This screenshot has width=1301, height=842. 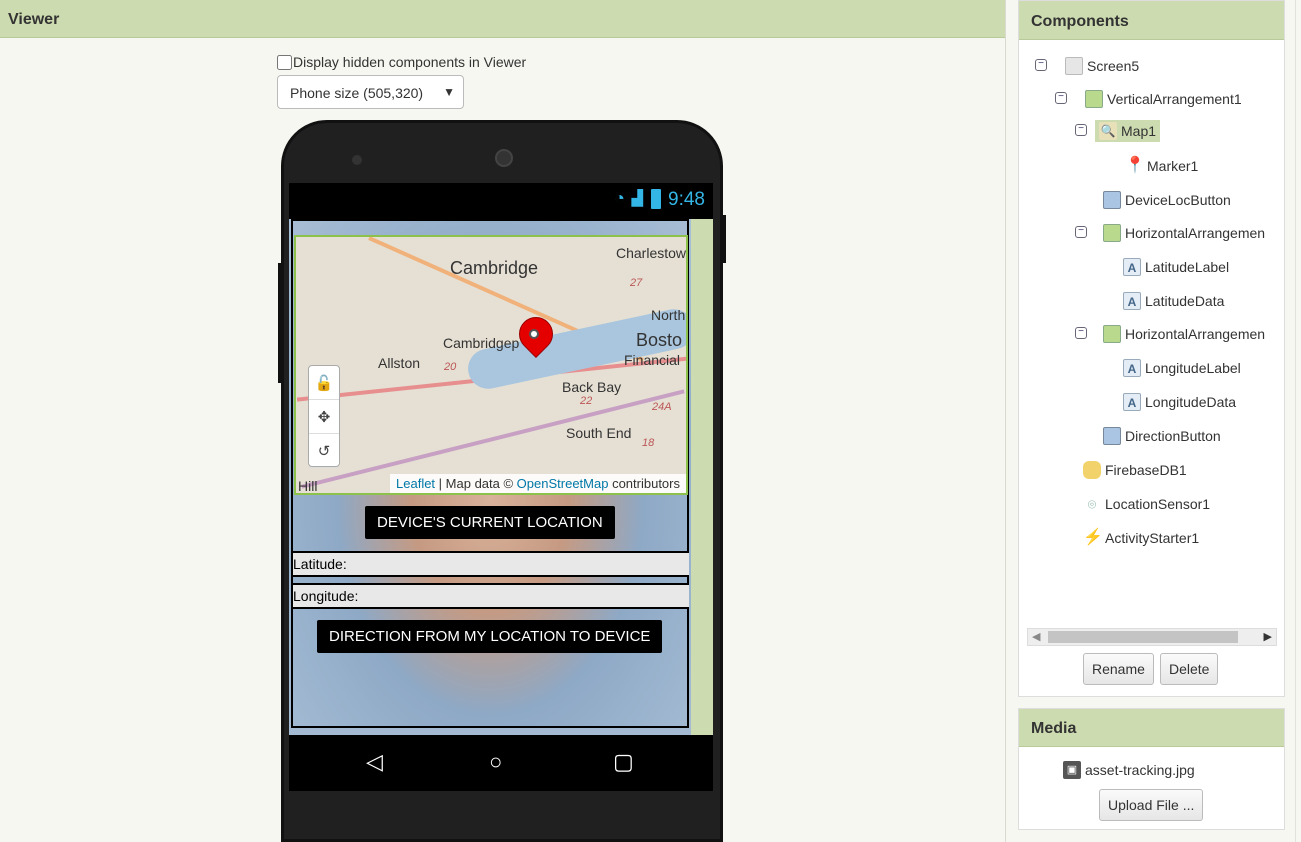 What do you see at coordinates (1193, 368) in the screenshot?
I see `tree-label: LongitudeLabel` at bounding box center [1193, 368].